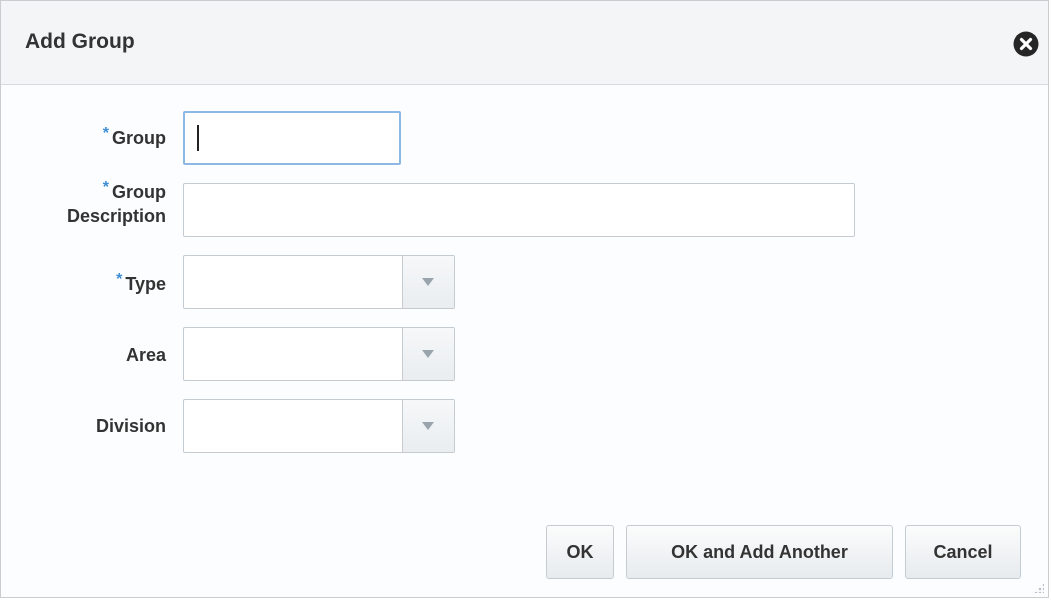 This screenshot has height=600, width=1051. I want to click on type-label-text: Type, so click(145, 284).